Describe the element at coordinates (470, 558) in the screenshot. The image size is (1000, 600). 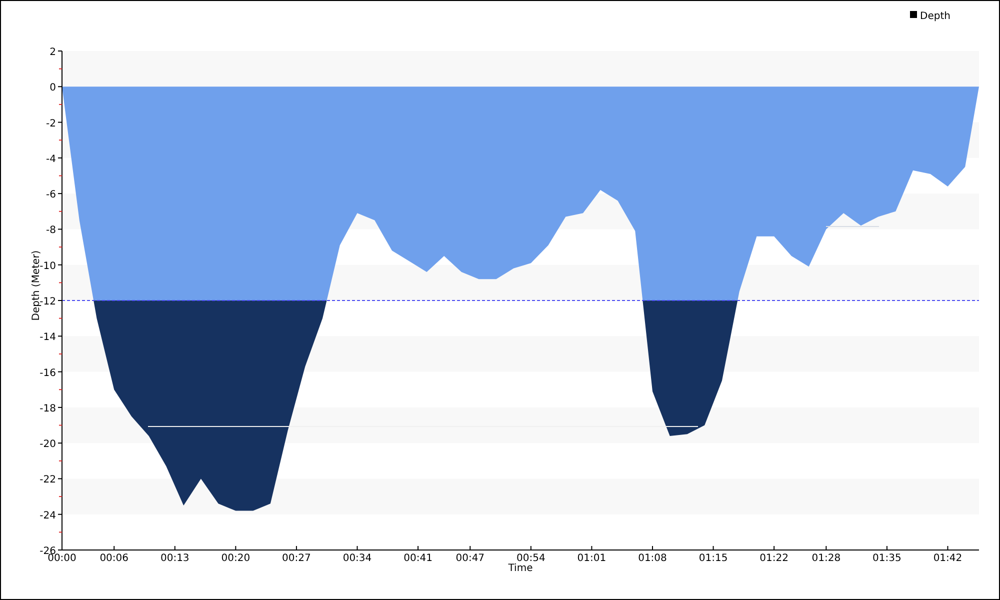
I see `x-tick-label: 00:47` at that location.